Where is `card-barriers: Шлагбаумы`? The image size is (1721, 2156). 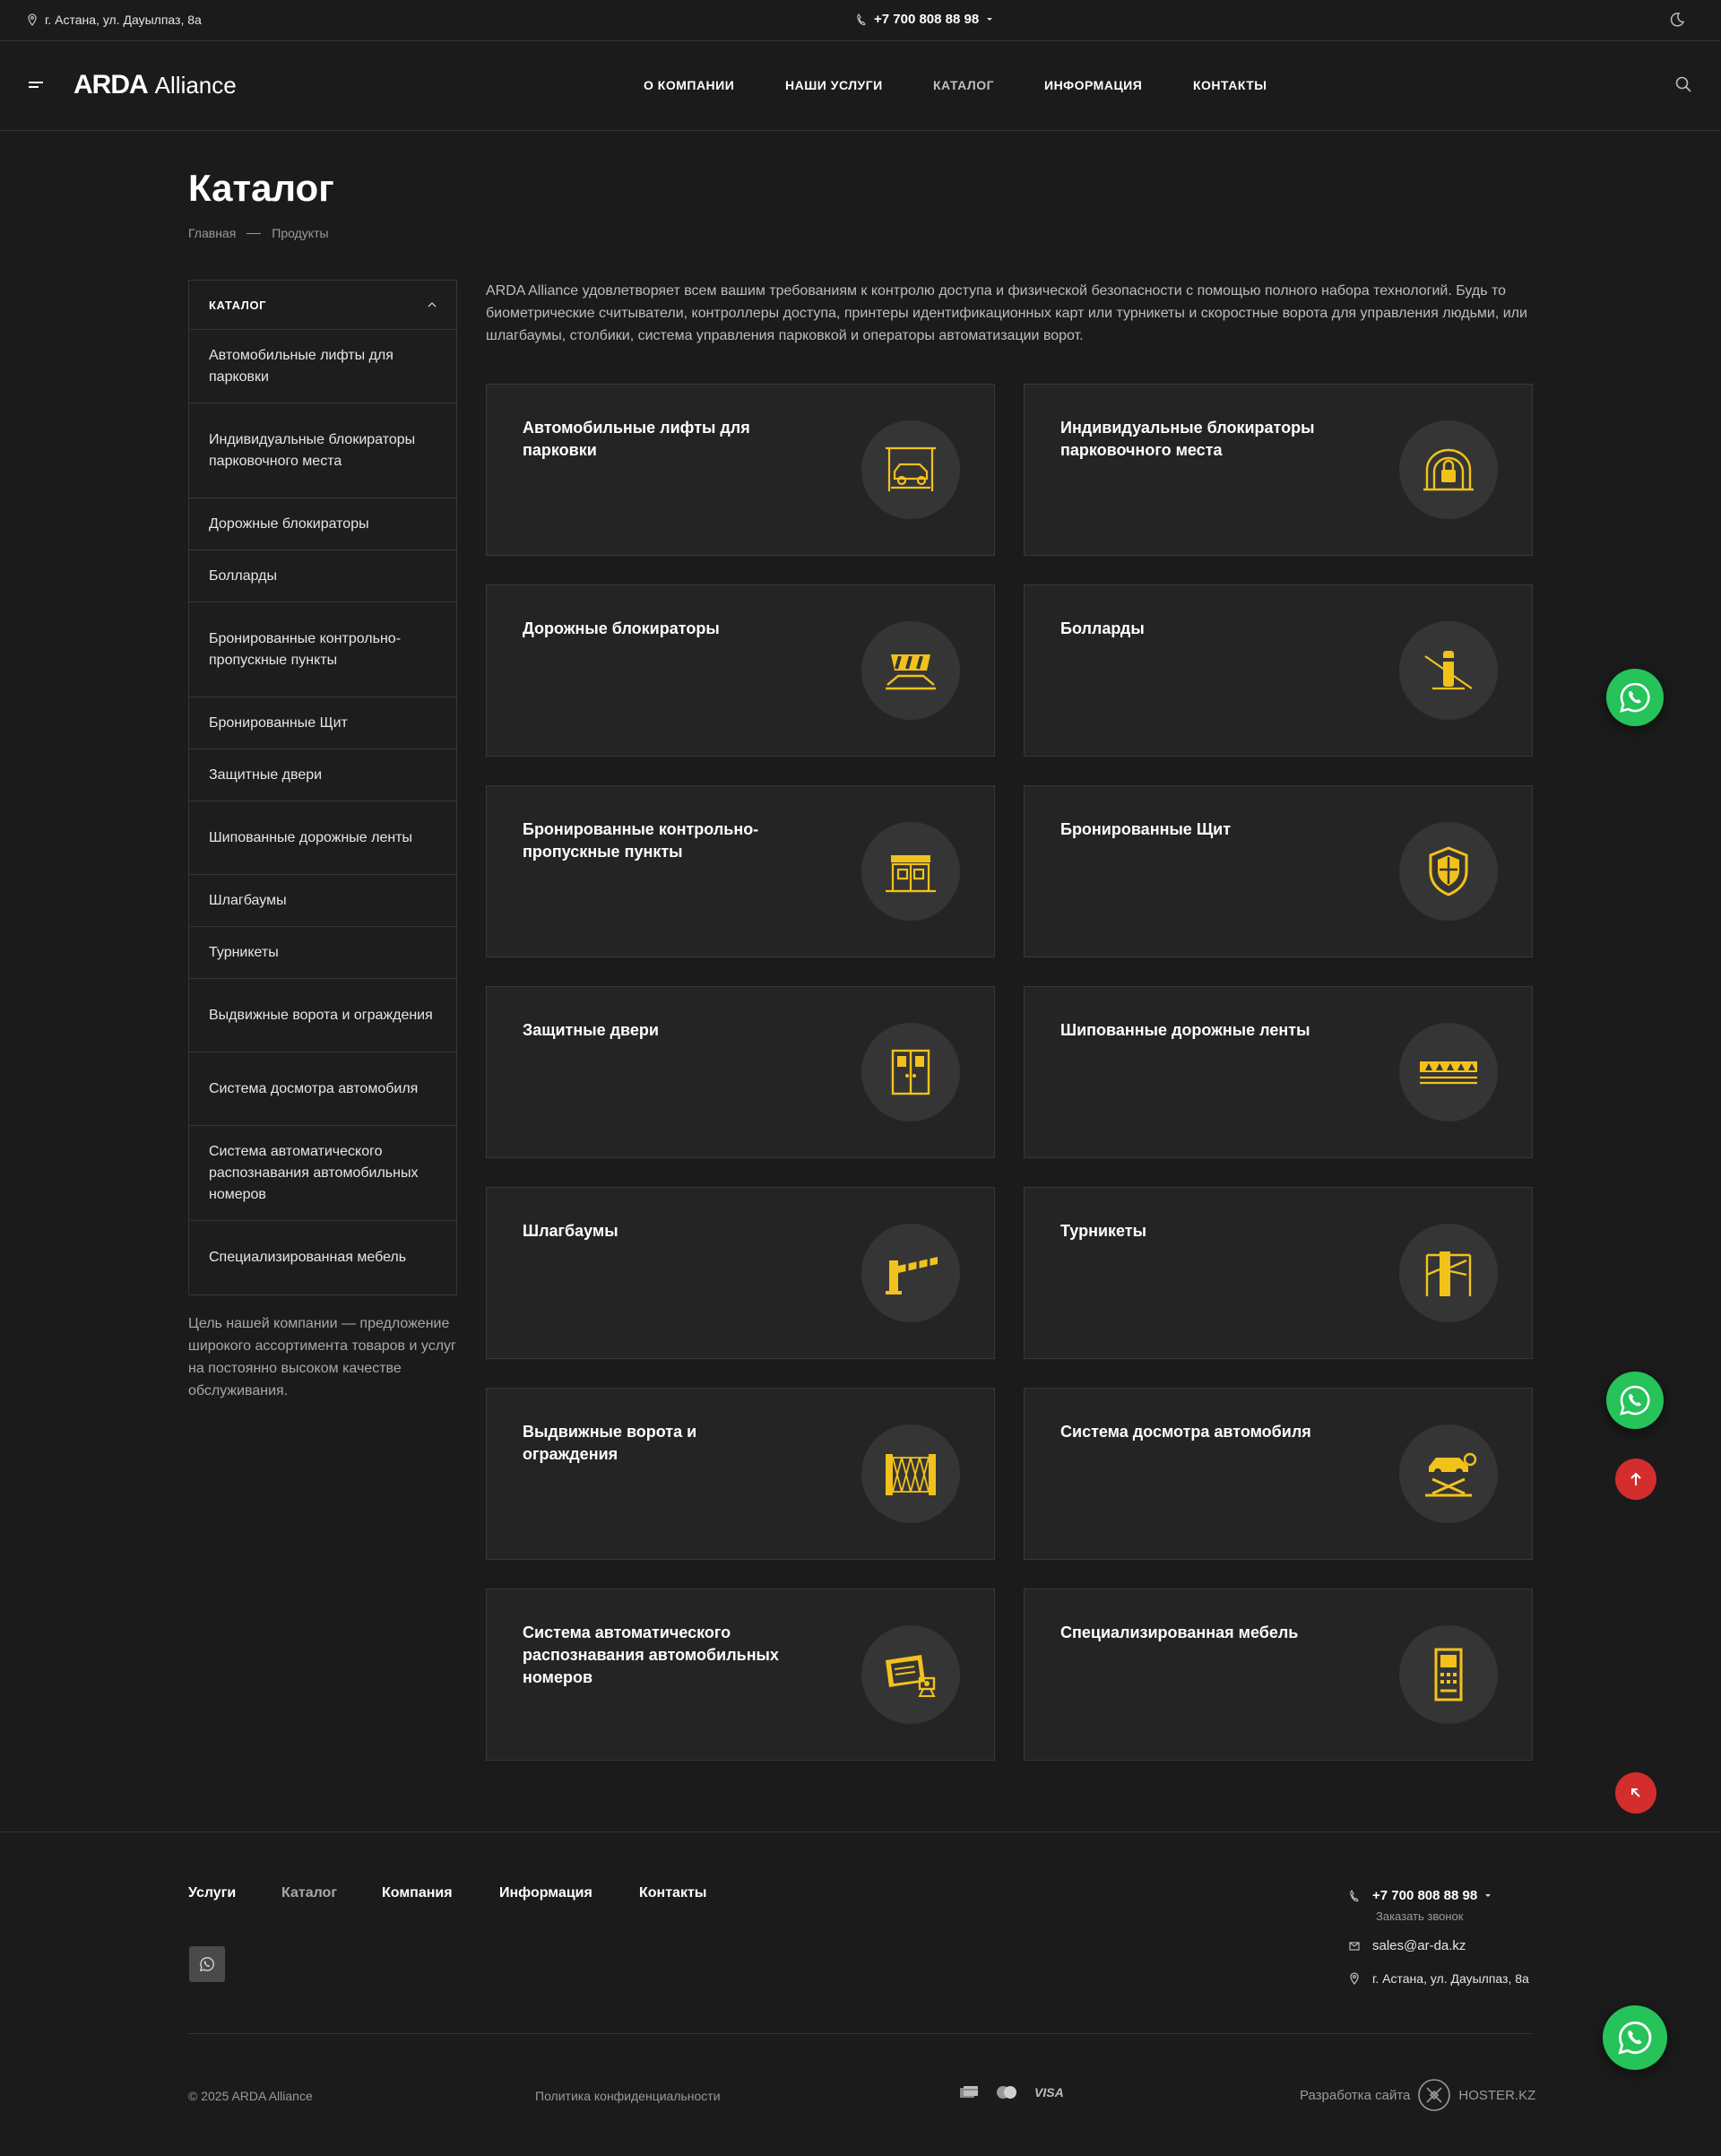 card-barriers: Шлагбаумы is located at coordinates (740, 1273).